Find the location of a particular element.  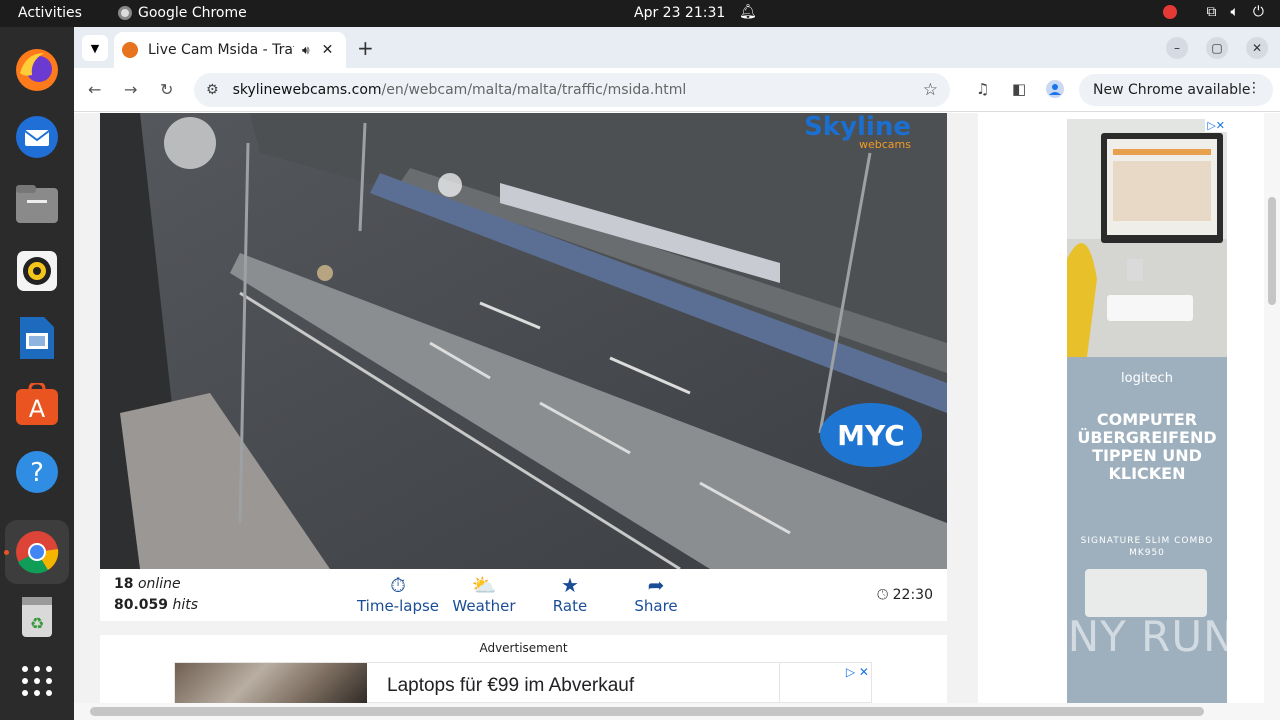

weather-button: ⛅ Weather is located at coordinates (484, 594).